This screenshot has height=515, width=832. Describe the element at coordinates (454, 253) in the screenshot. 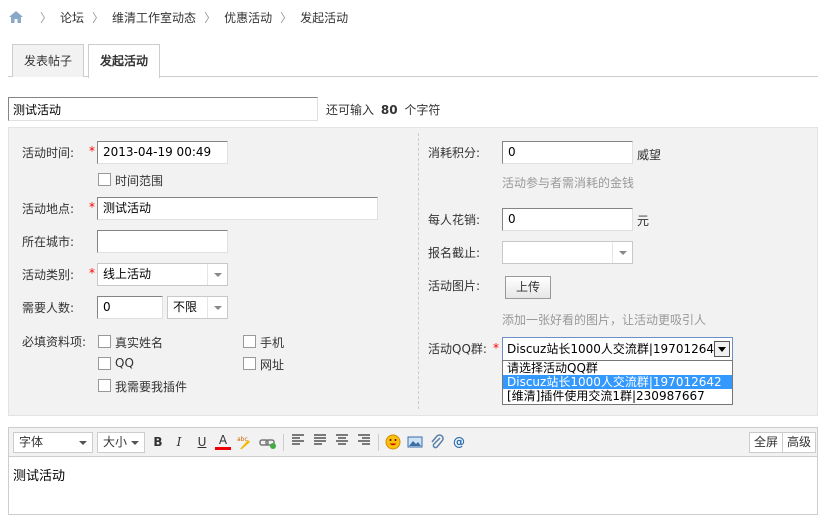

I see `deadline-label: 报名截止:` at that location.